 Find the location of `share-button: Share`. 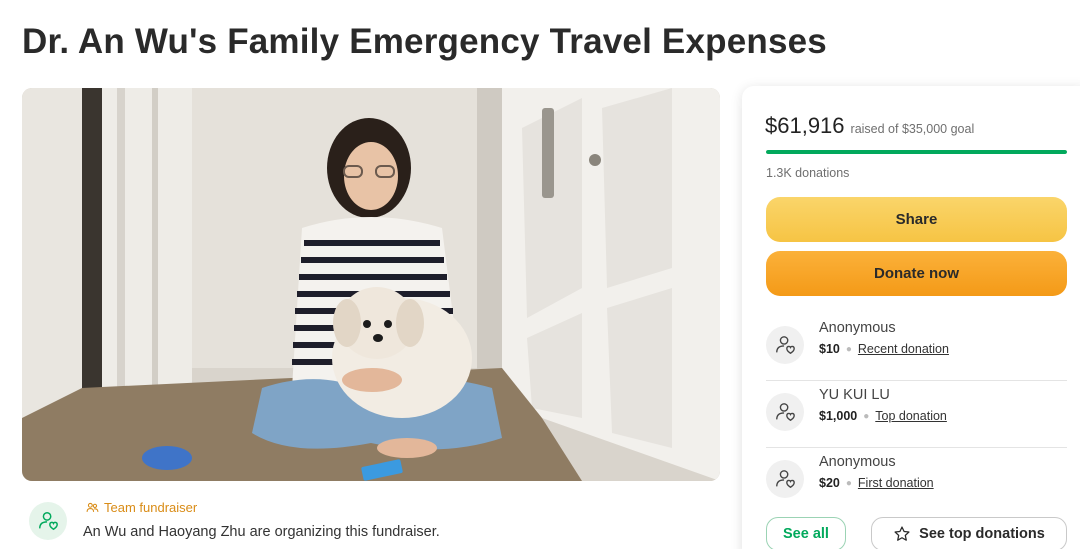

share-button: Share is located at coordinates (916, 219).